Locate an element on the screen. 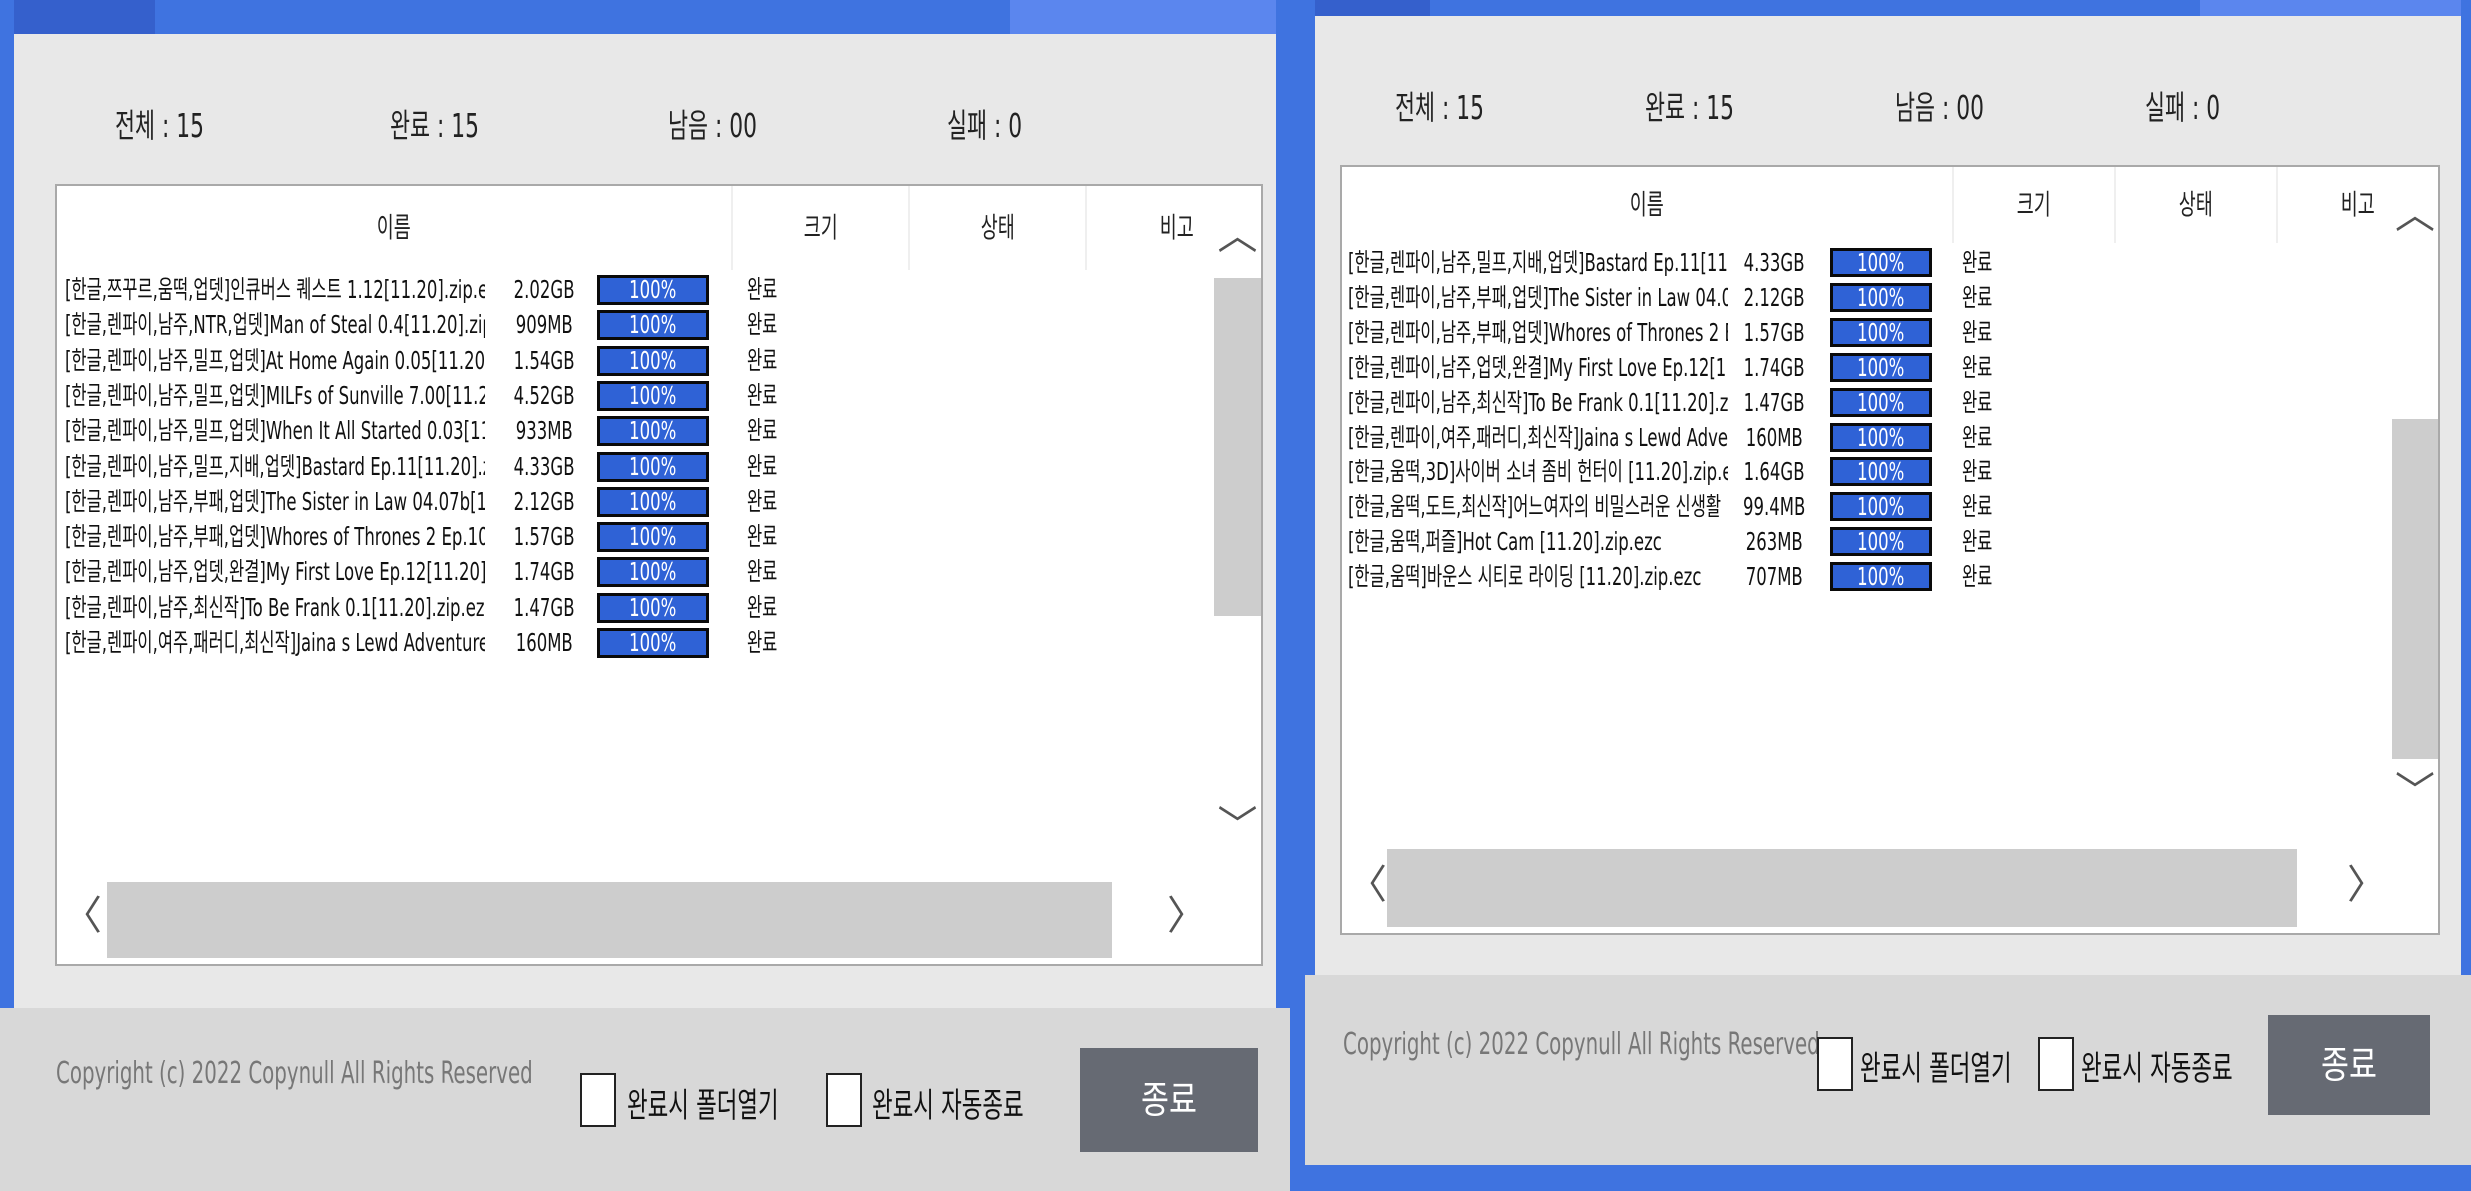 The image size is (2471, 1191). auto-exit-label: 완료시 자동종료 is located at coordinates (948, 1106).